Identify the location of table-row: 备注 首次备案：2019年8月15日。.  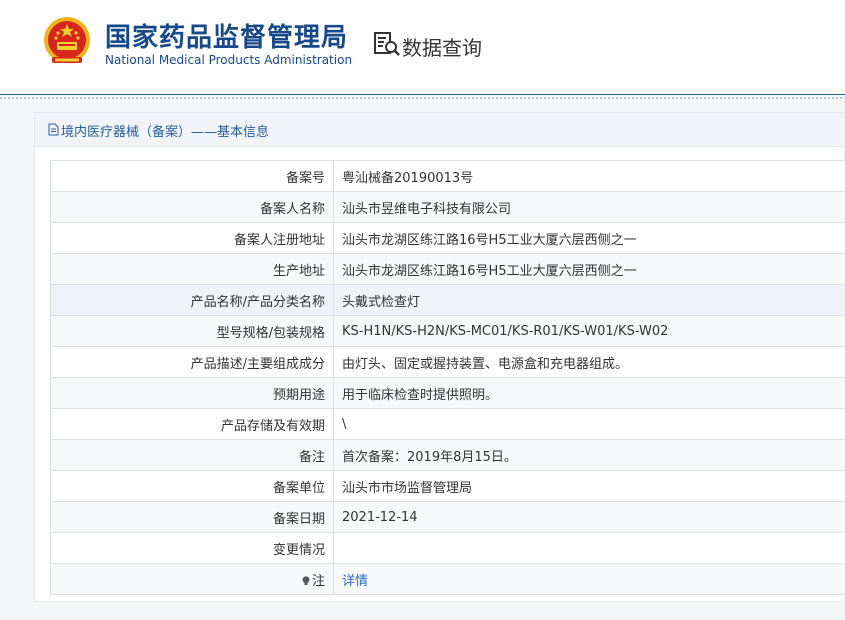
(447, 455).